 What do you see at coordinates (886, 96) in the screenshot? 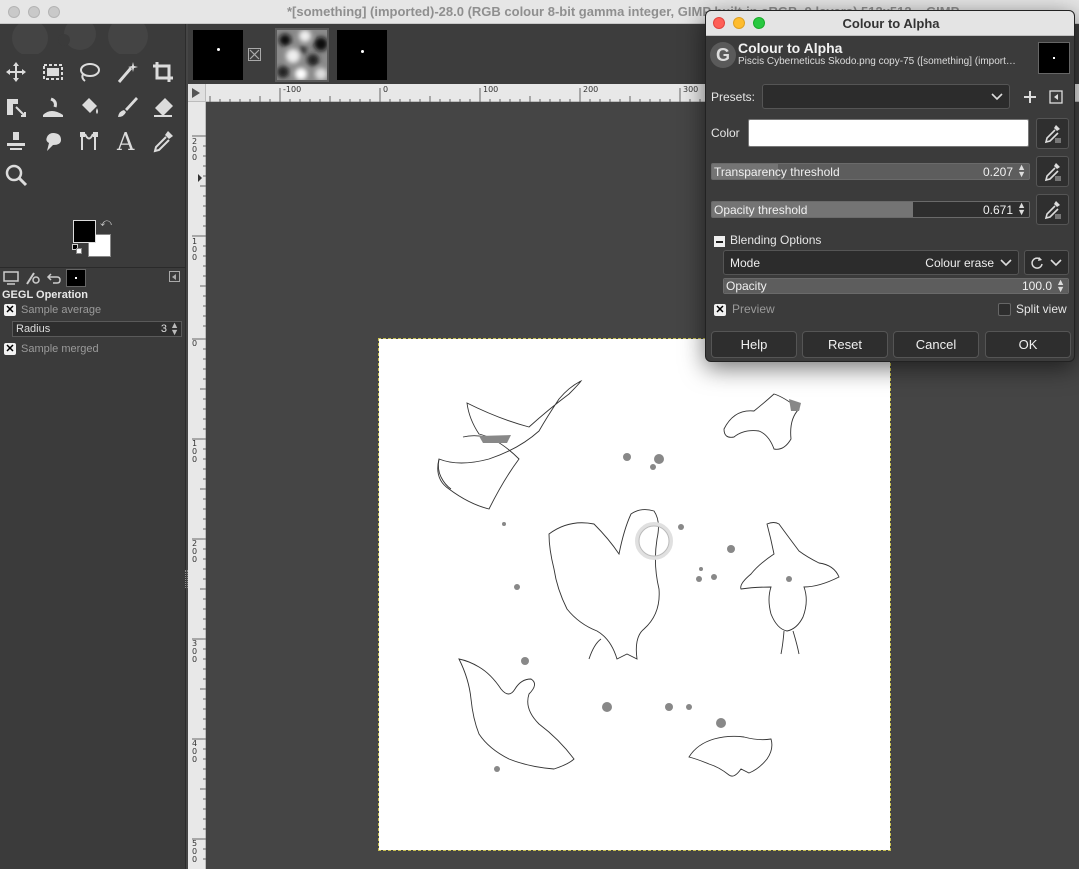
I see `presets-dropdown` at bounding box center [886, 96].